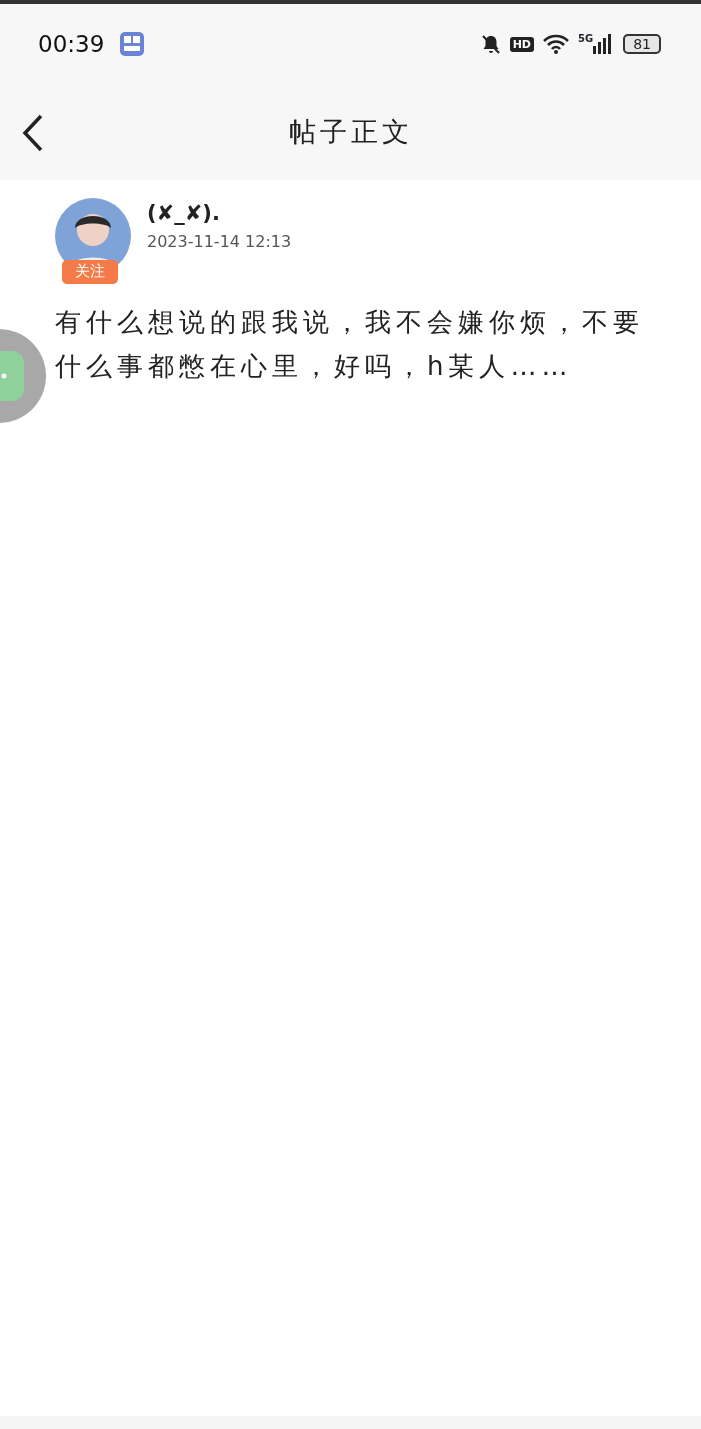 The height and width of the screenshot is (1429, 701). What do you see at coordinates (602, 44) in the screenshot?
I see `signal-icon` at bounding box center [602, 44].